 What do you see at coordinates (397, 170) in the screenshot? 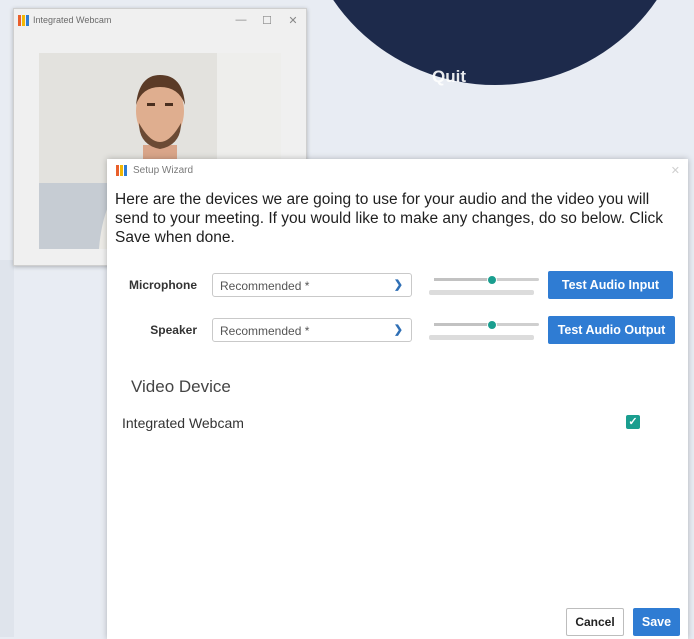
I see `wizard-titlebar: Setup Wizard ✕` at bounding box center [397, 170].